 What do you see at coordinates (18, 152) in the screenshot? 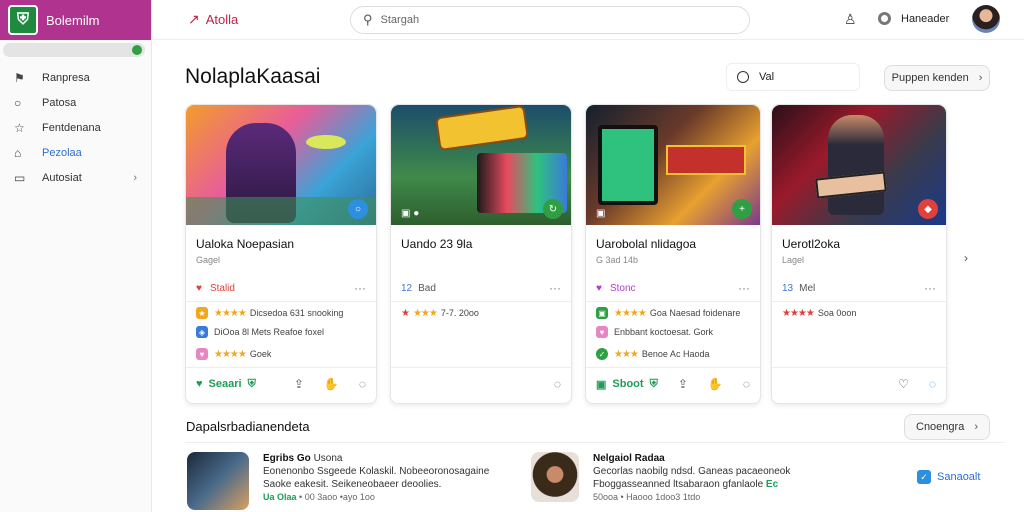
I see `home-icon: ⌂` at bounding box center [18, 152].